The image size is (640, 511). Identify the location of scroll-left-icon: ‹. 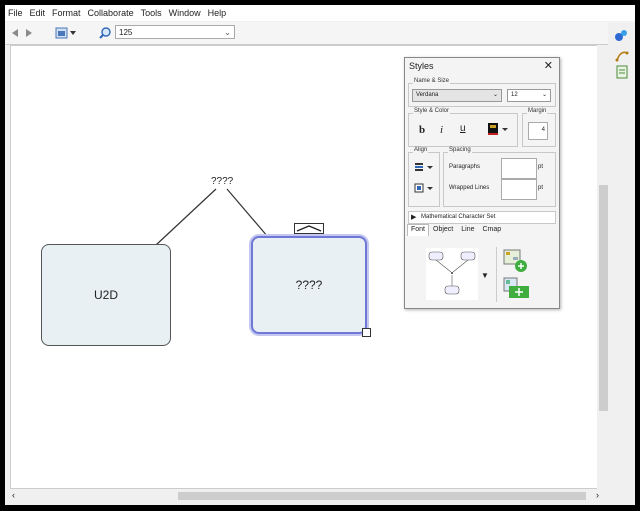
(13, 495).